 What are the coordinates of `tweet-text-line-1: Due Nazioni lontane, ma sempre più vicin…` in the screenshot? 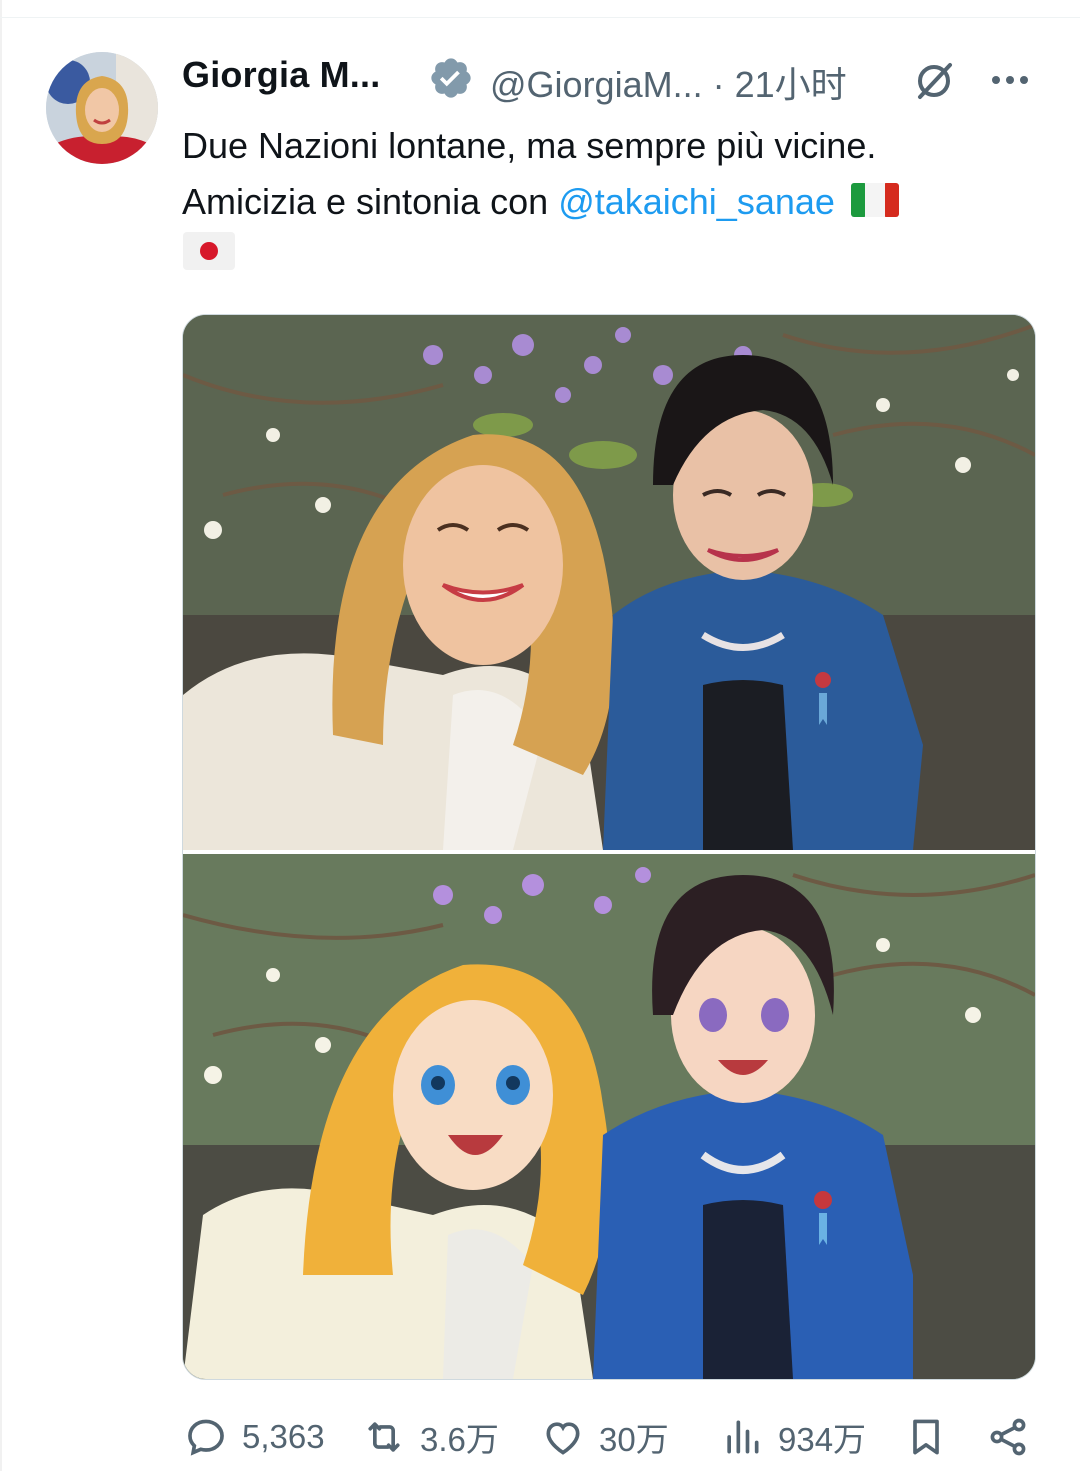 It's located at (529, 145).